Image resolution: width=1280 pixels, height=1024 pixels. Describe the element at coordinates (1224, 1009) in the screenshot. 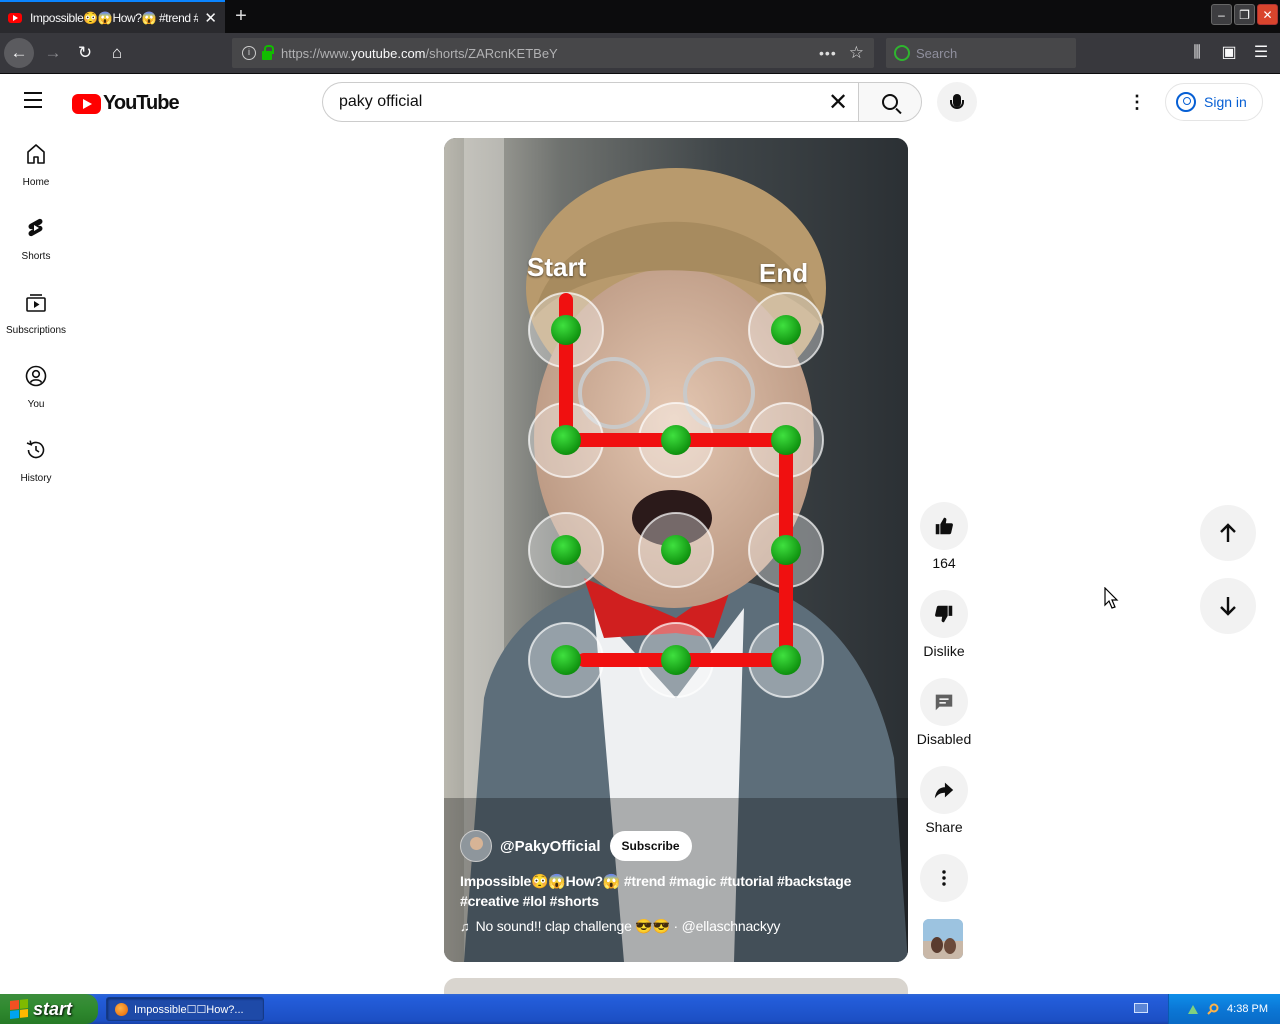

I see `system-tray: 4:38 PM` at that location.